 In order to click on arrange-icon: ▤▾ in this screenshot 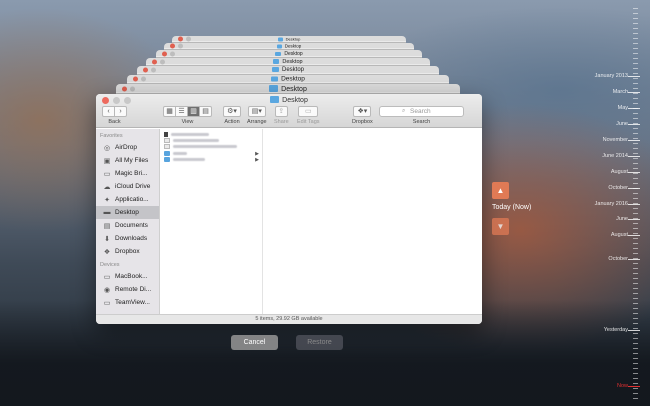, I will do `click(256, 111)`.